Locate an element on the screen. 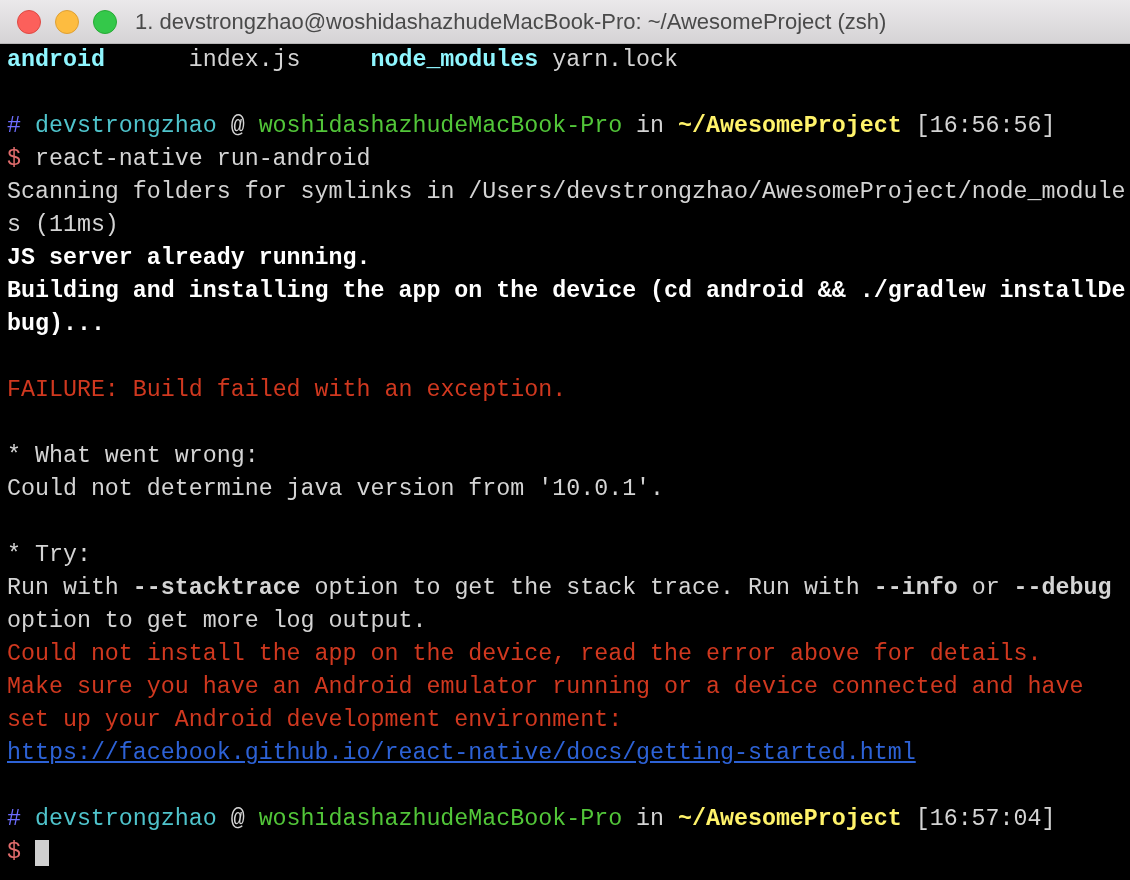 The image size is (1130, 880). minimize-button is located at coordinates (67, 21).